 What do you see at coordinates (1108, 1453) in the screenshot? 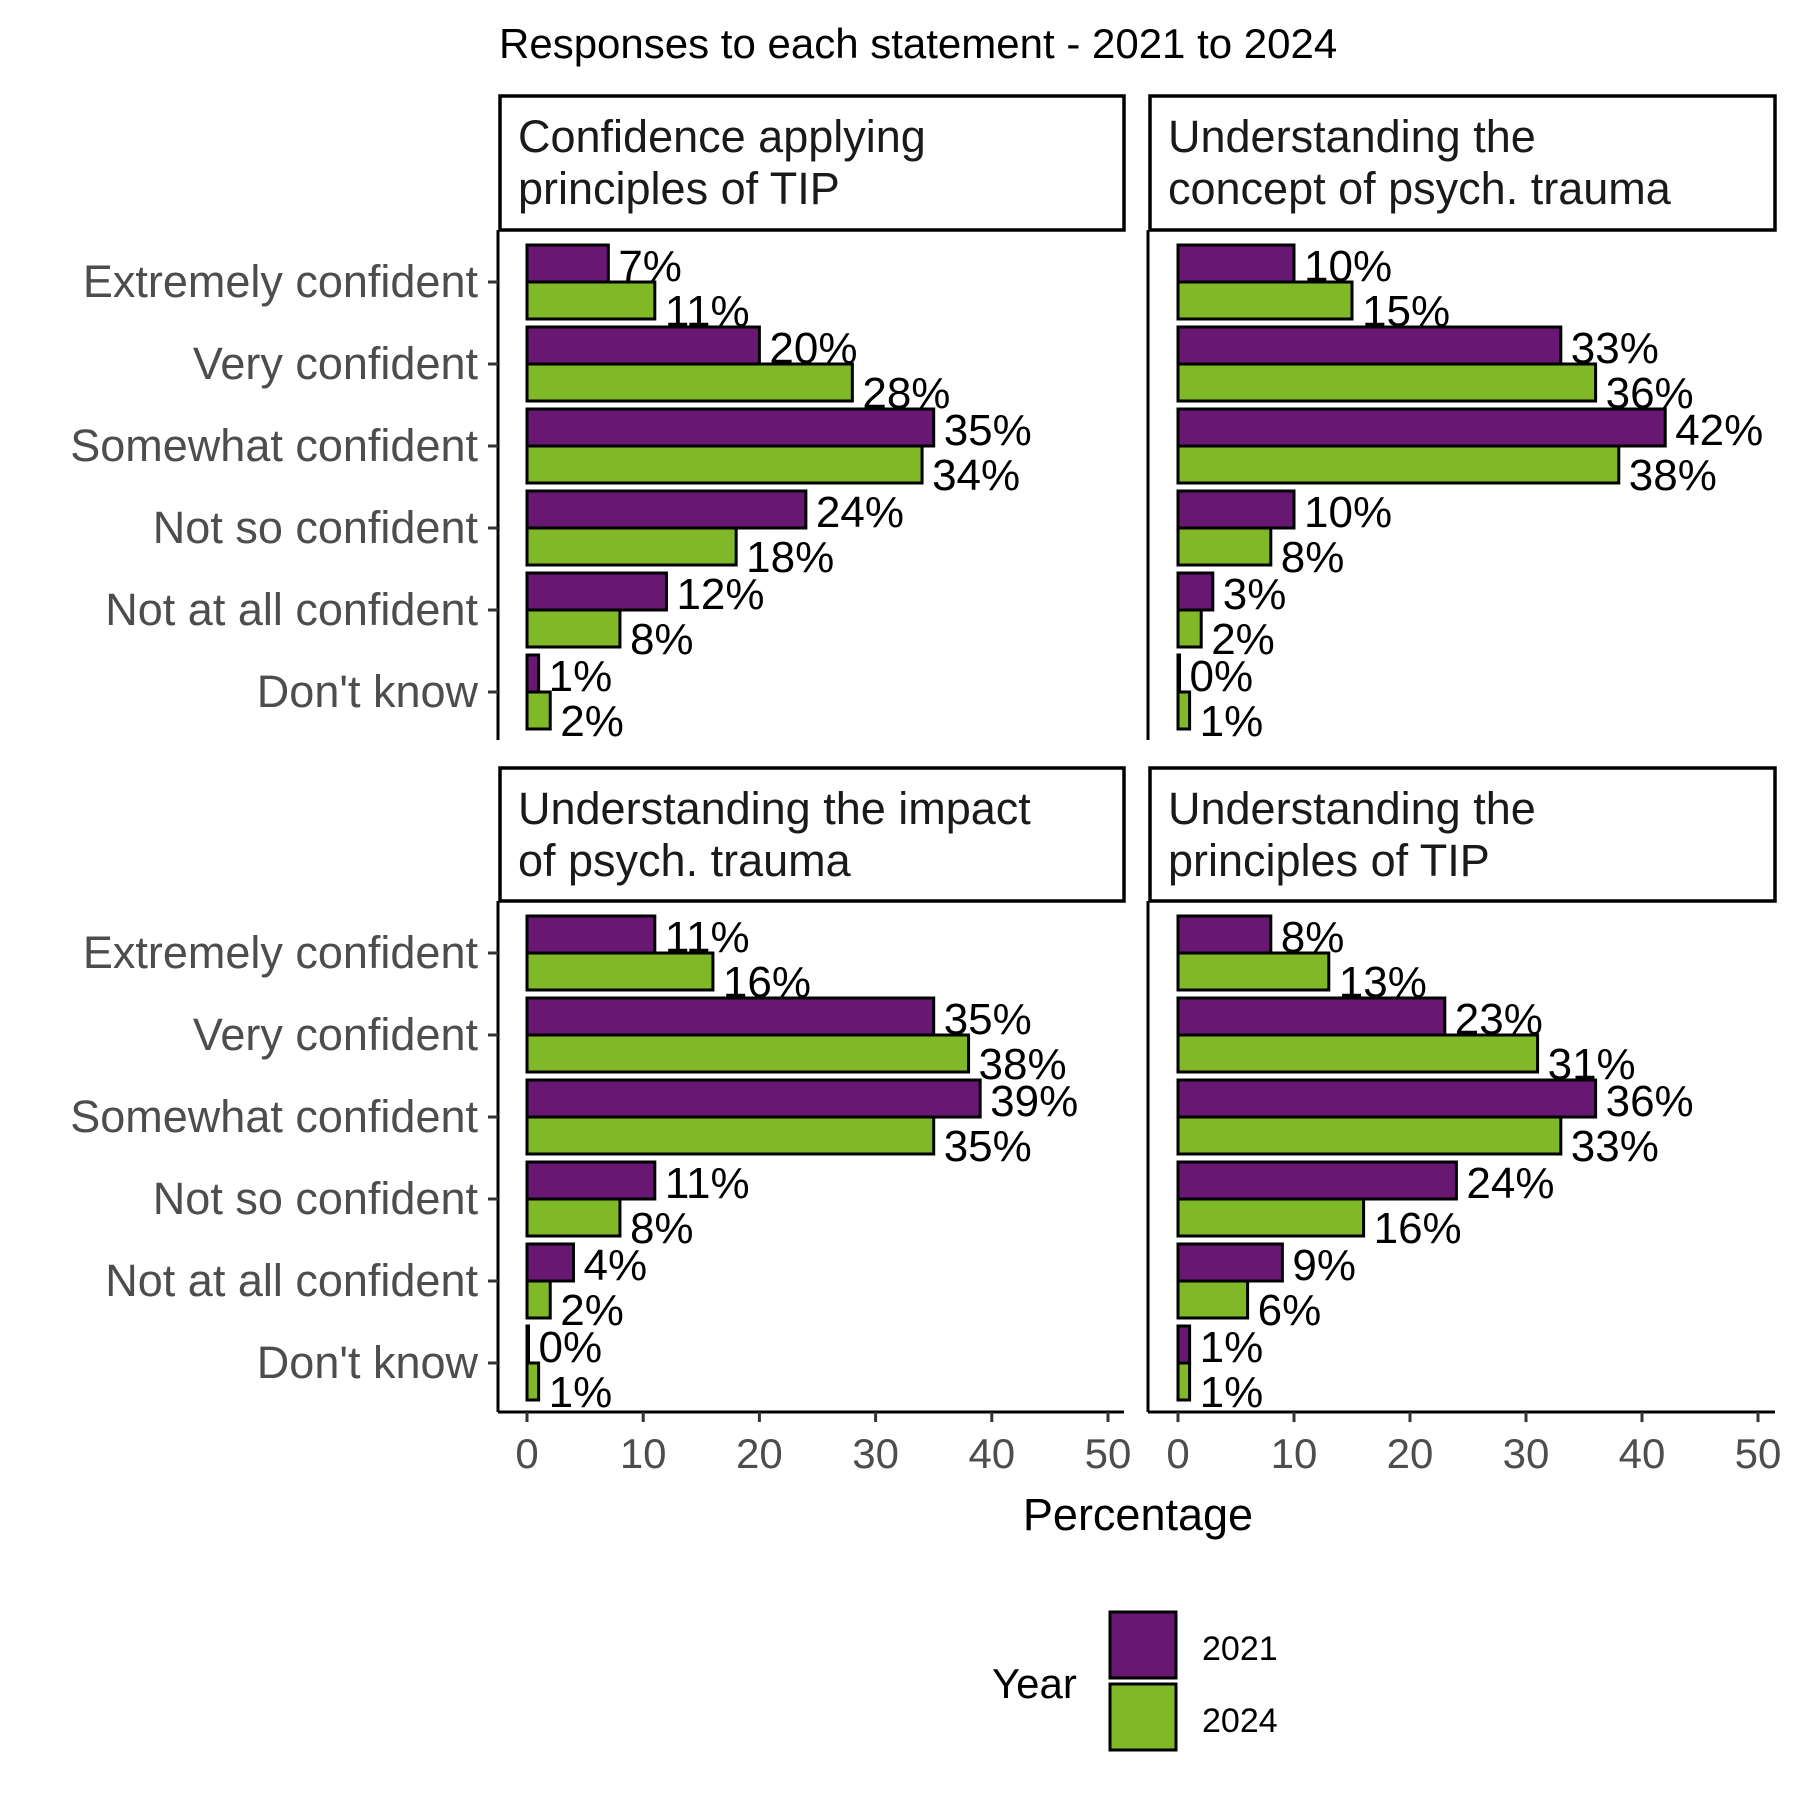
I see `x-tick-label: 50` at bounding box center [1108, 1453].